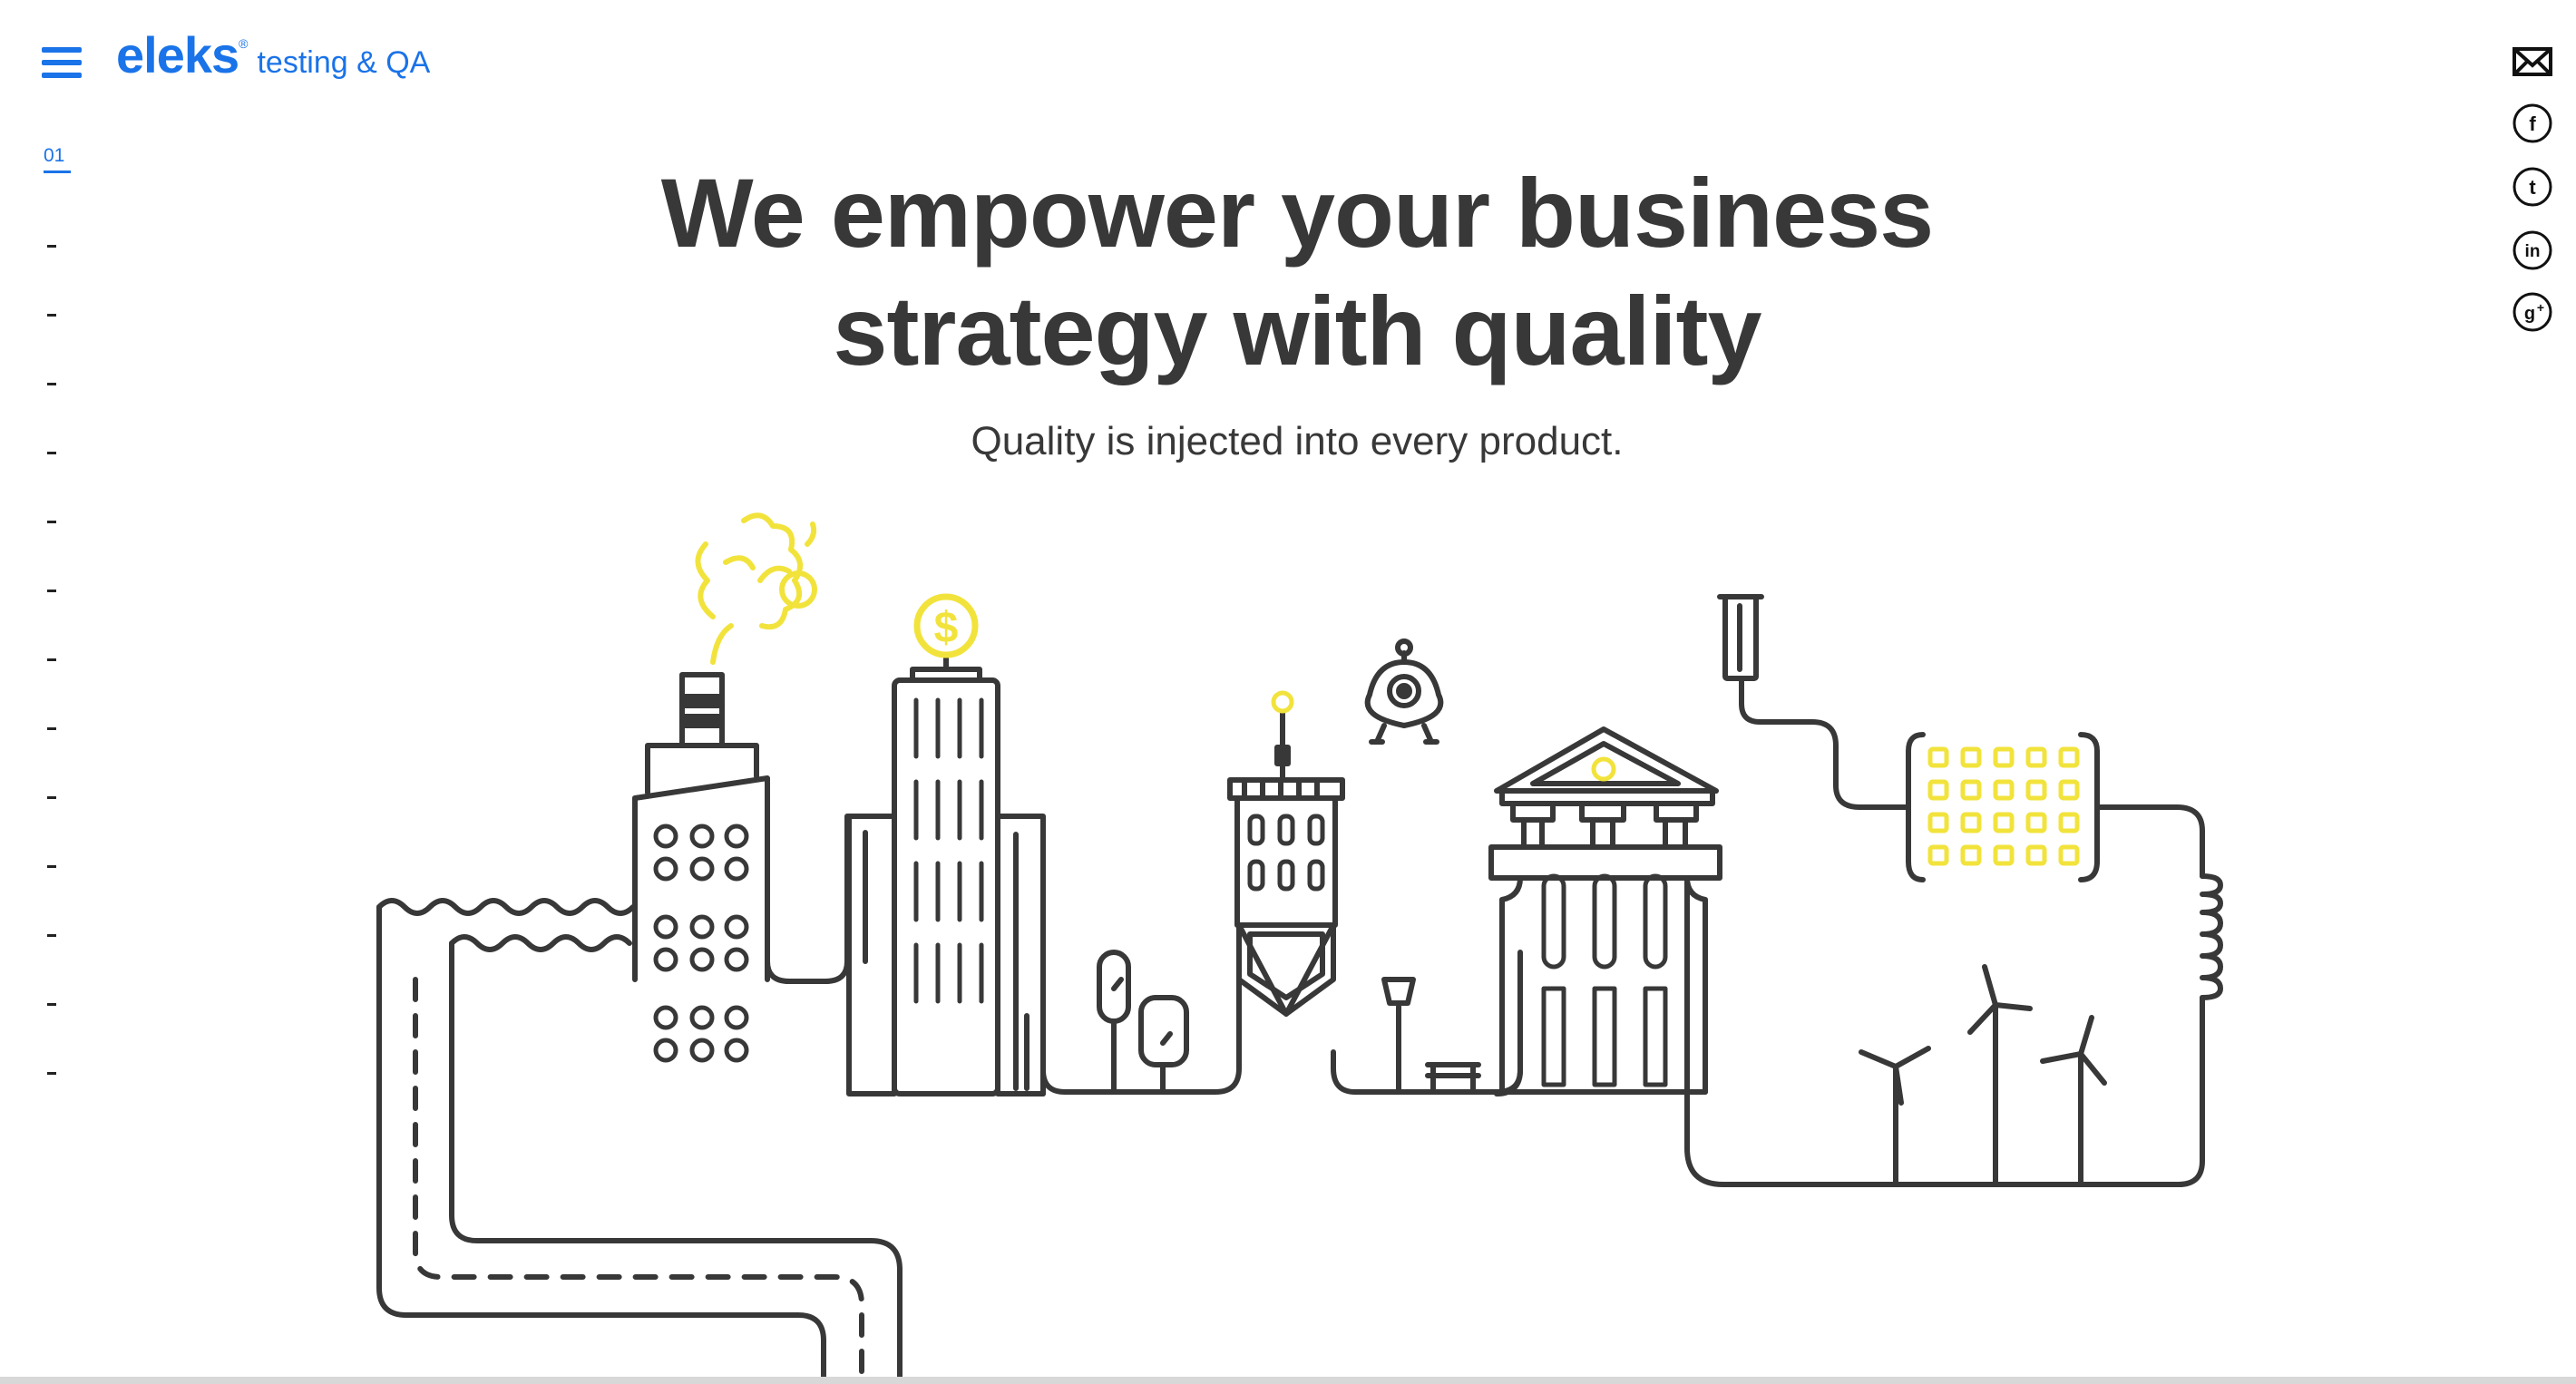  I want to click on clock-tower-building, so click(1286, 863).